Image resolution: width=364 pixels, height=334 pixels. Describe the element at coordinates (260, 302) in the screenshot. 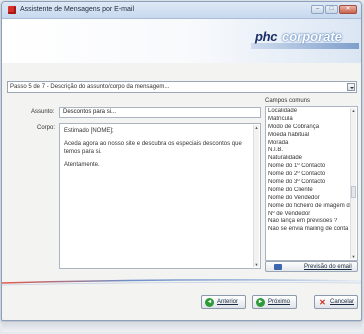

I see `arrow-right-icon: ▸` at that location.